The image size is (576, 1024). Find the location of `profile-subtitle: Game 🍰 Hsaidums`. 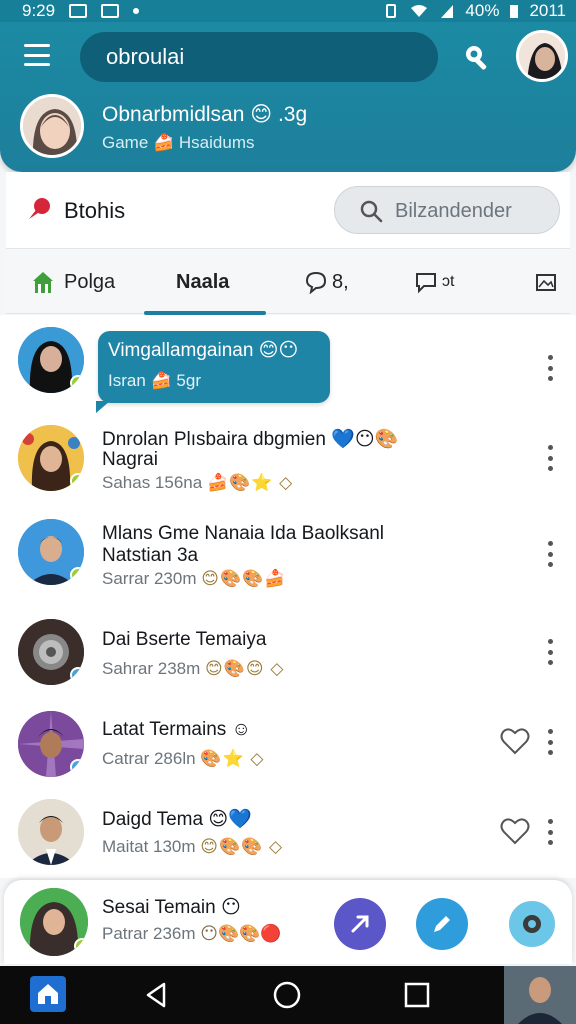

profile-subtitle: Game 🍰 Hsaidums is located at coordinates (178, 142).